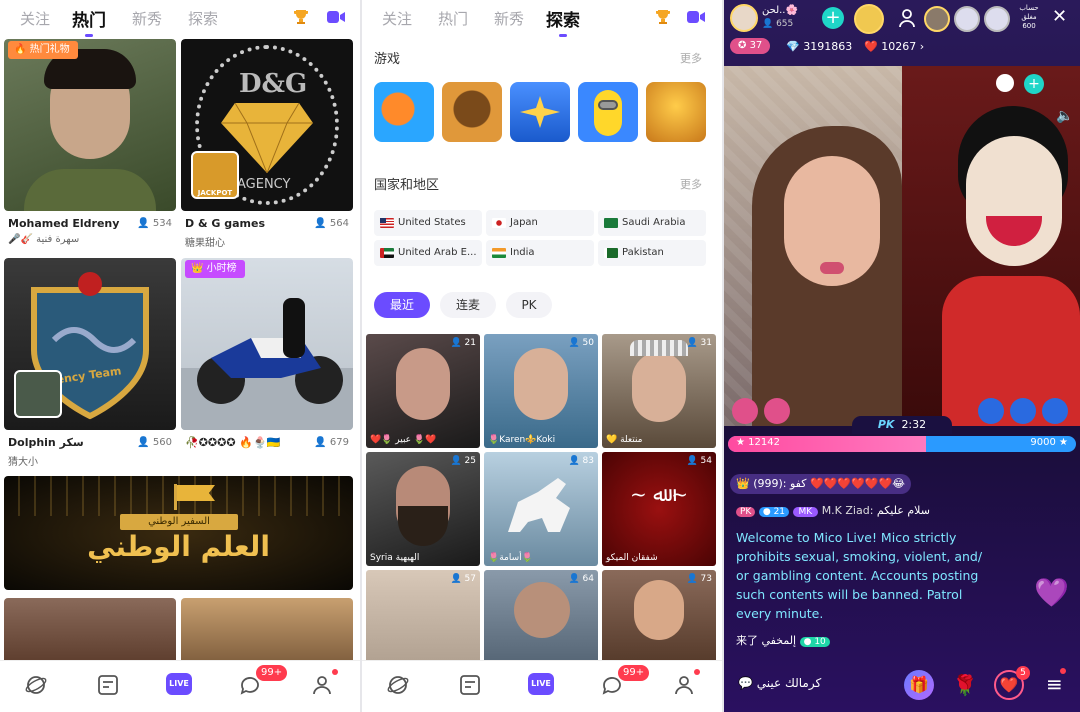 Image resolution: width=1080 pixels, height=712 pixels. I want to click on live-tile: 👤 25 Syria الهيهية, so click(423, 509).